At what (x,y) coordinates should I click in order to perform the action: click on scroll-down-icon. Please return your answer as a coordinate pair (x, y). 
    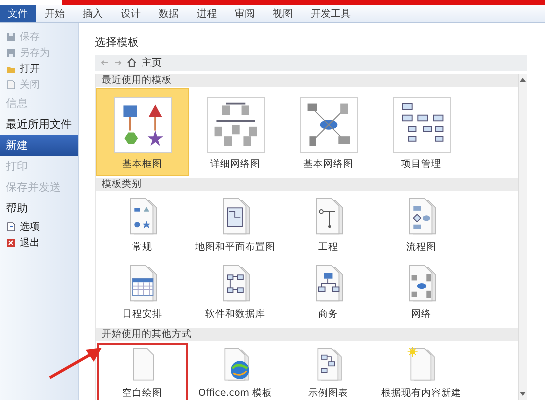
    Looking at the image, I should click on (523, 394).